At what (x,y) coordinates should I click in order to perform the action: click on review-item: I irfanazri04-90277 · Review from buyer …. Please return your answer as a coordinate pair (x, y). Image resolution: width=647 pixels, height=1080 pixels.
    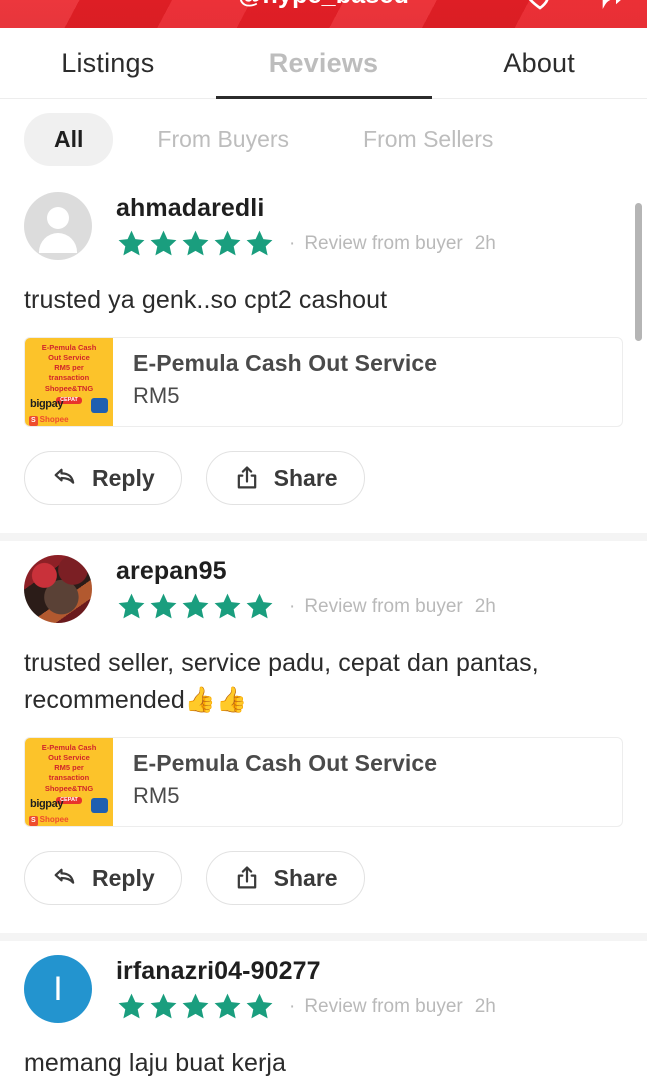
    Looking at the image, I should click on (323, 1010).